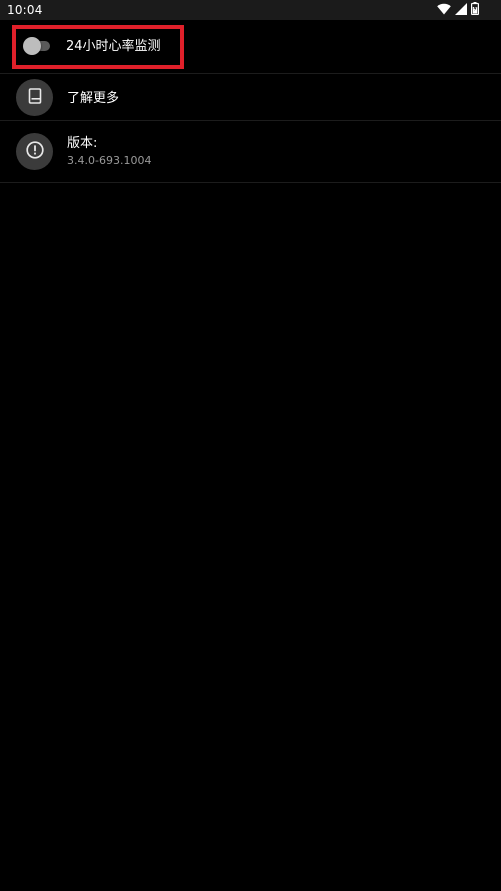  I want to click on heart-rate-monitoring-row: 24小时心率监测, so click(250, 47).